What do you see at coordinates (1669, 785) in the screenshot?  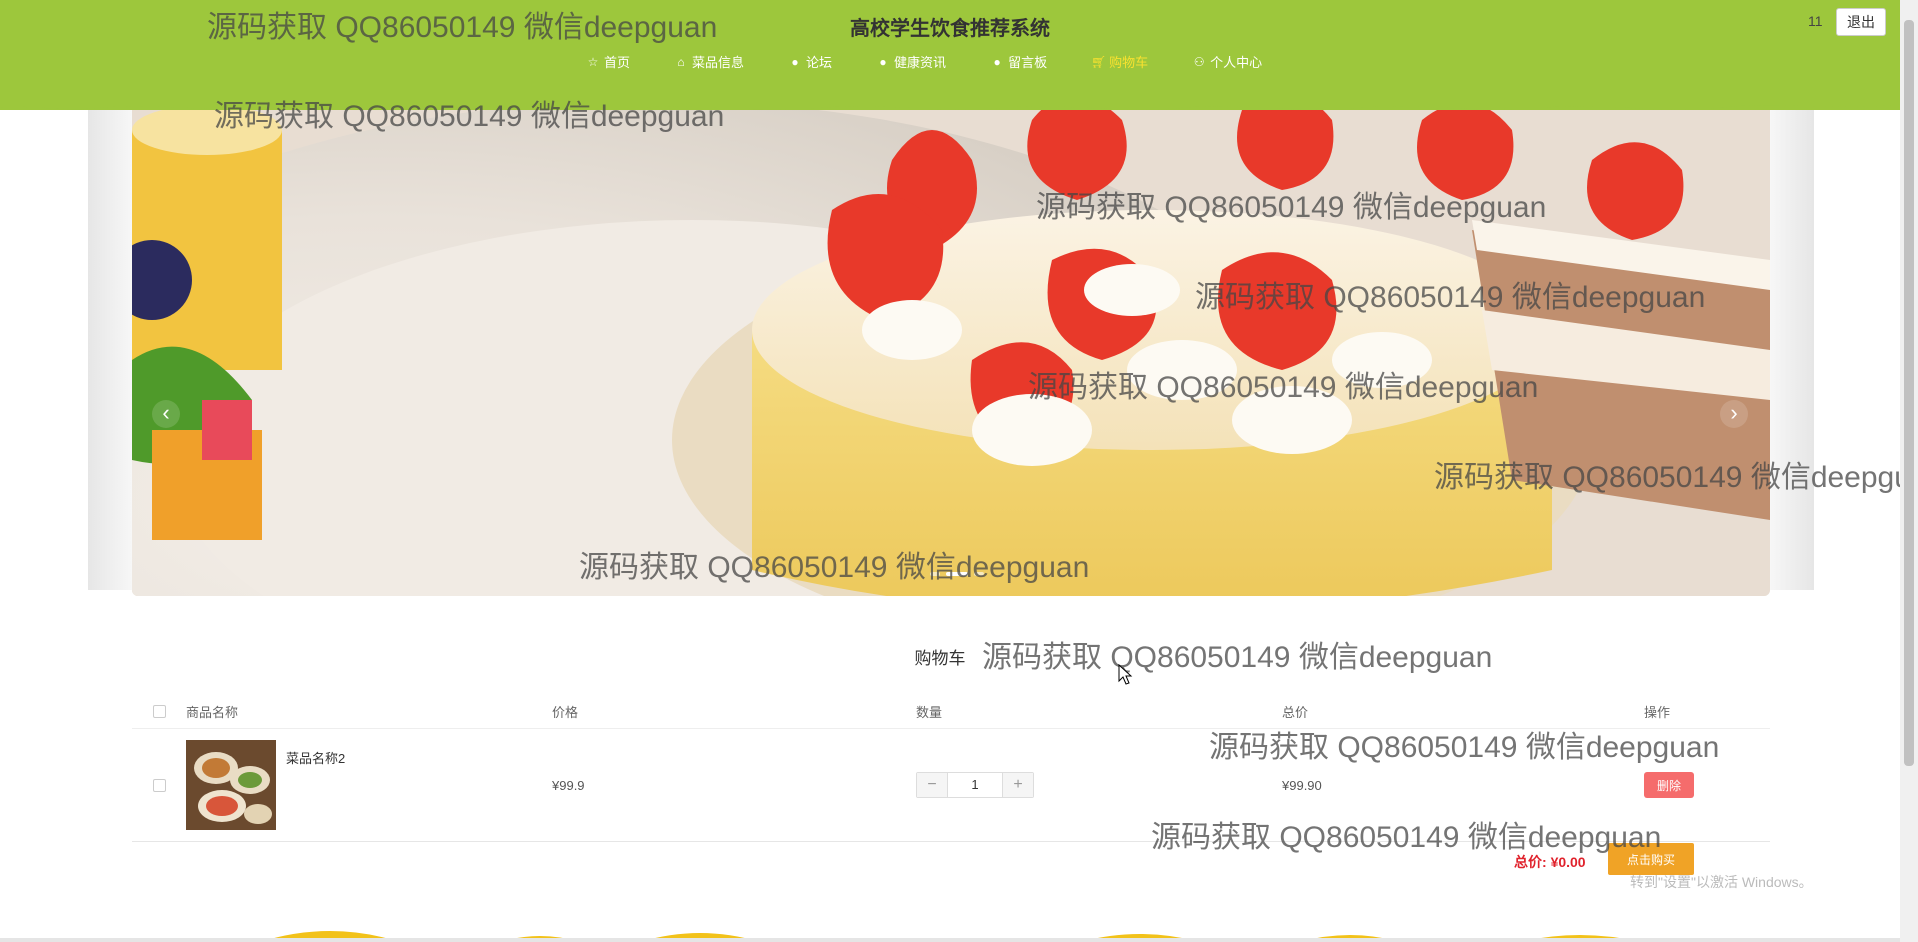 I see `delete-button: 删除` at bounding box center [1669, 785].